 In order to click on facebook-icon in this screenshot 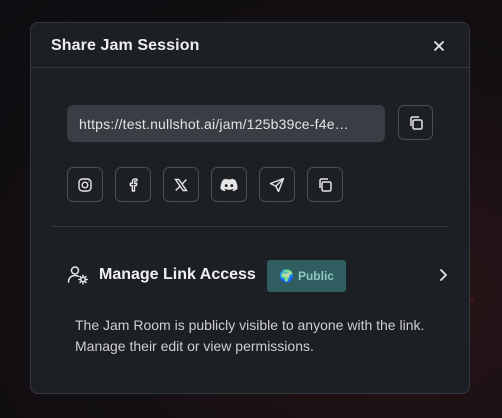, I will do `click(133, 184)`.